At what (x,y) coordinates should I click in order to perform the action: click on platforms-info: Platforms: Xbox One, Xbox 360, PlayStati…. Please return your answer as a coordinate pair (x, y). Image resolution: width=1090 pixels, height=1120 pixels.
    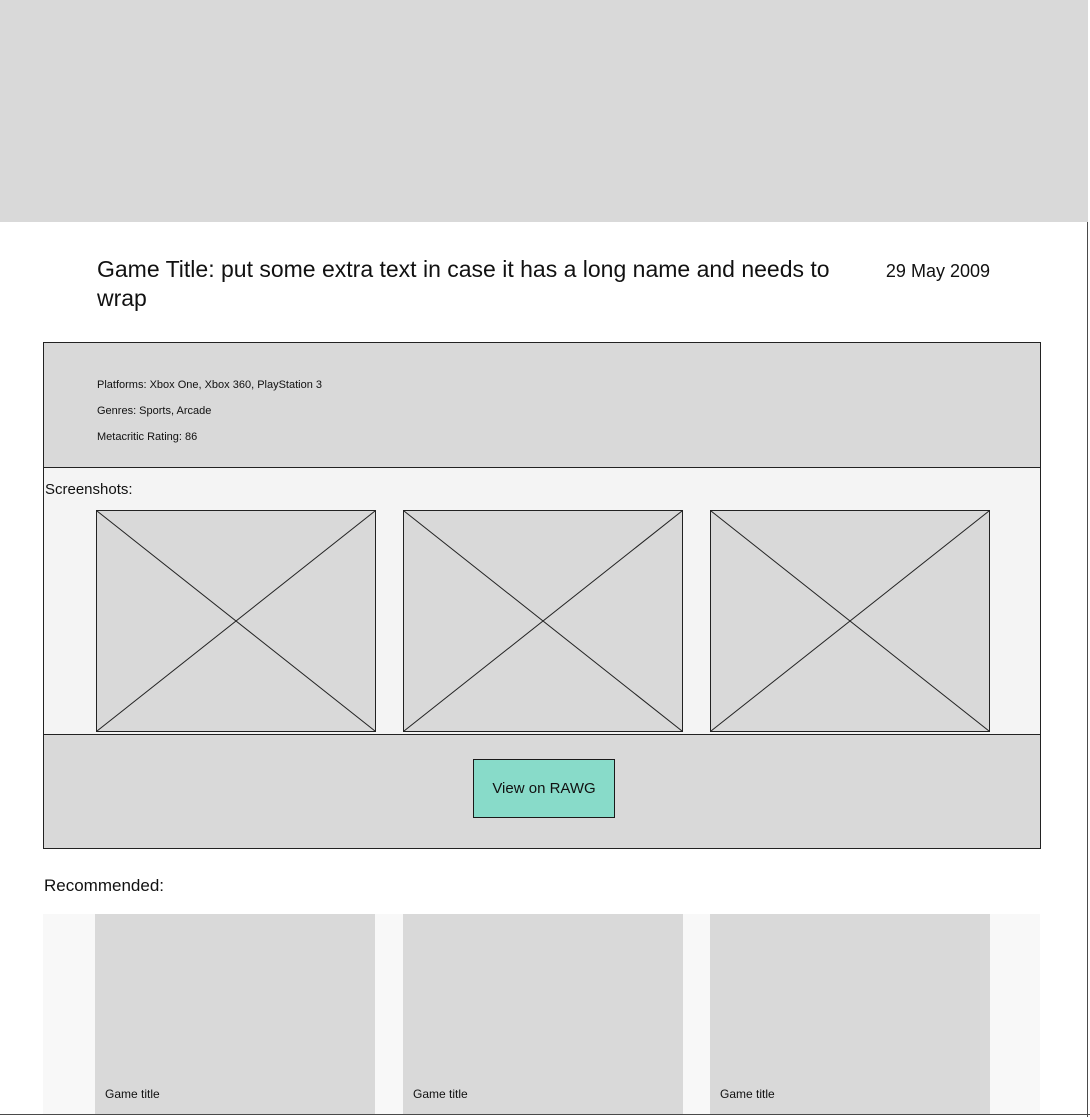
    Looking at the image, I should click on (210, 385).